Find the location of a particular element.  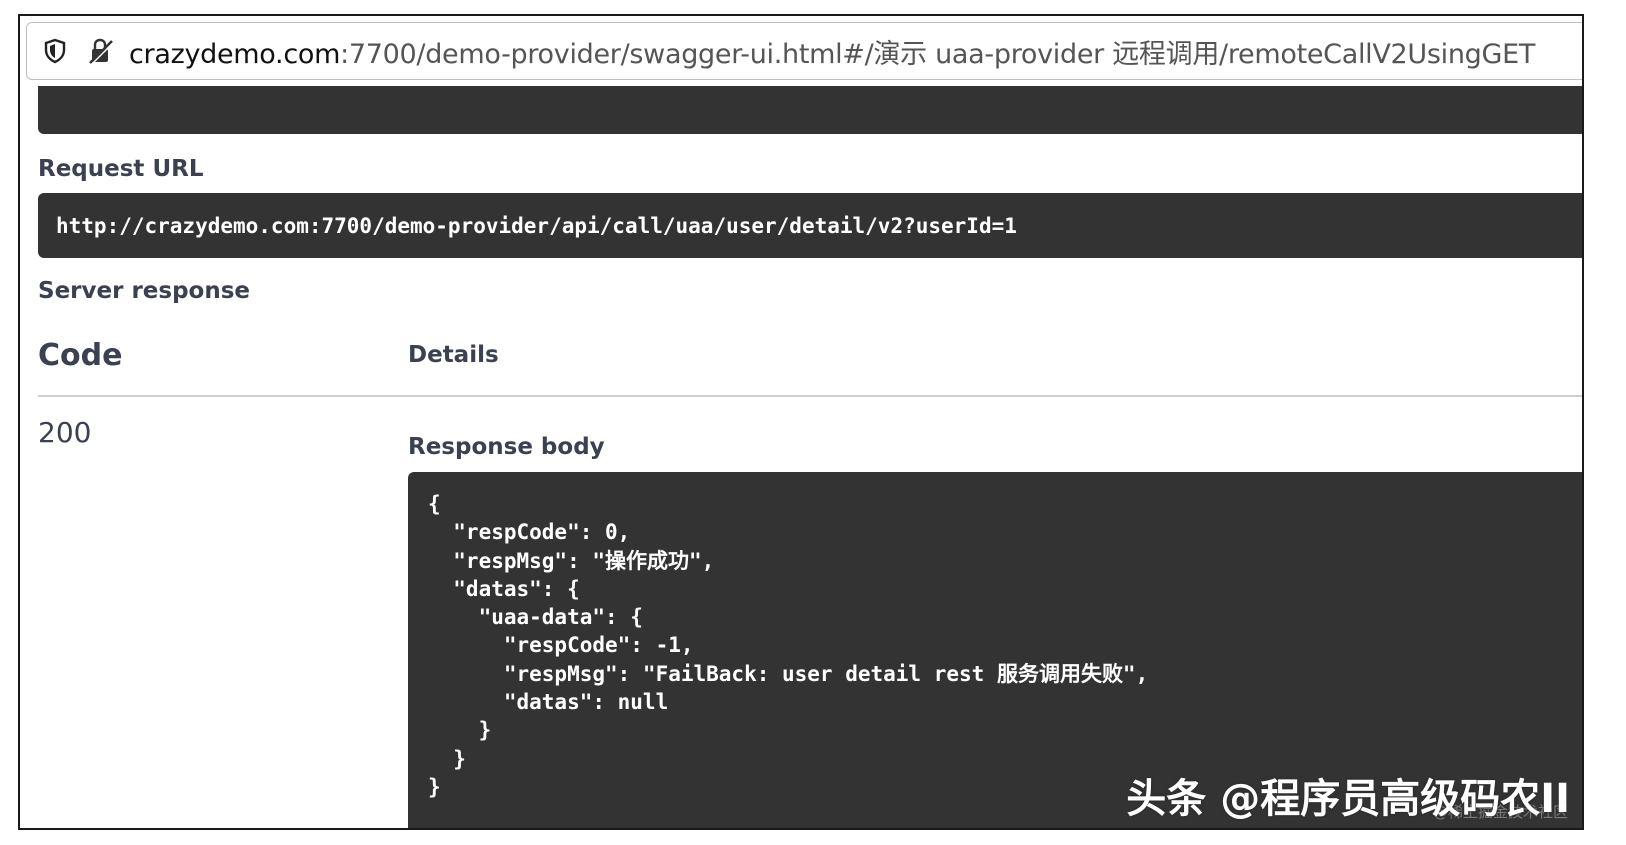

response-body-line: { is located at coordinates (434, 504).